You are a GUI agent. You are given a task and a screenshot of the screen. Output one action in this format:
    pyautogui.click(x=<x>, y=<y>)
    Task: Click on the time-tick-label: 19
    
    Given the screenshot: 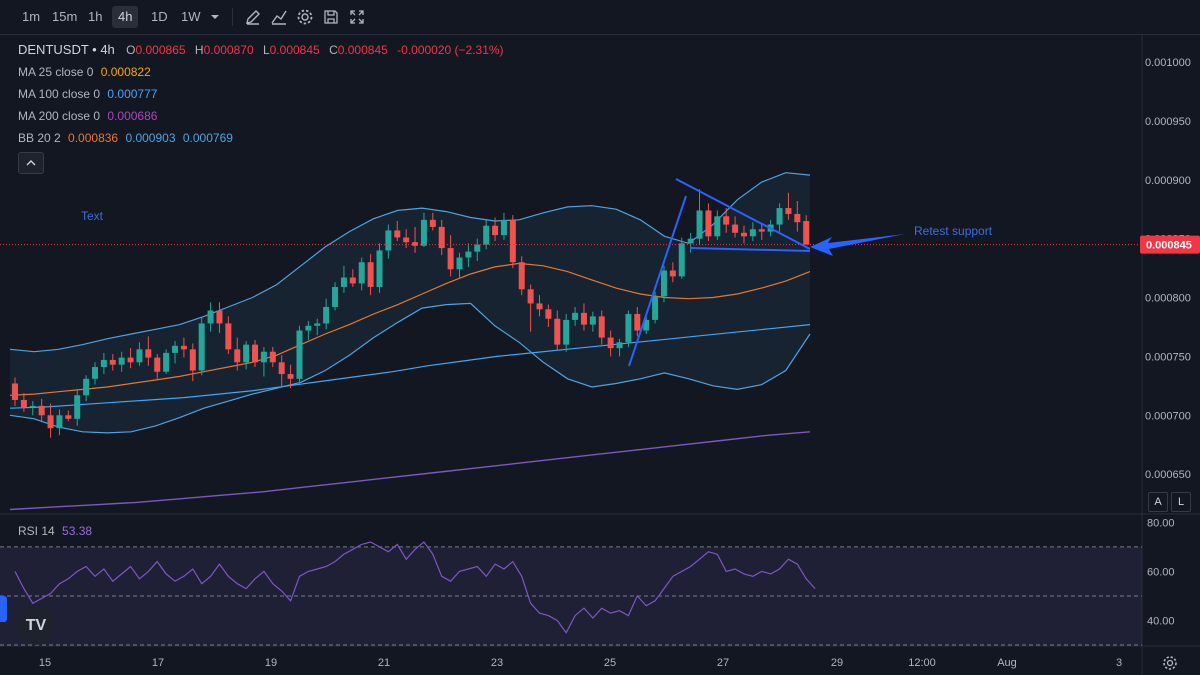 What is the action you would take?
    pyautogui.click(x=271, y=663)
    